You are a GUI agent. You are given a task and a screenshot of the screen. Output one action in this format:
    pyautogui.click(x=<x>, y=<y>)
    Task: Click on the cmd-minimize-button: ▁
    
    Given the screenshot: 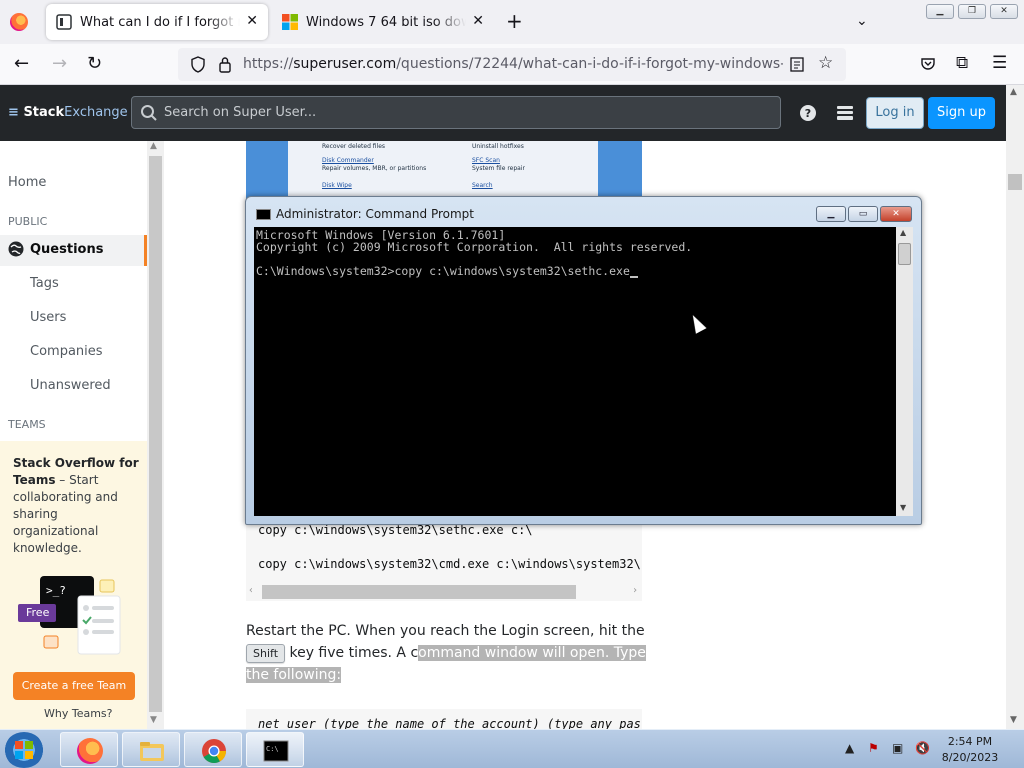 What is the action you would take?
    pyautogui.click(x=831, y=214)
    